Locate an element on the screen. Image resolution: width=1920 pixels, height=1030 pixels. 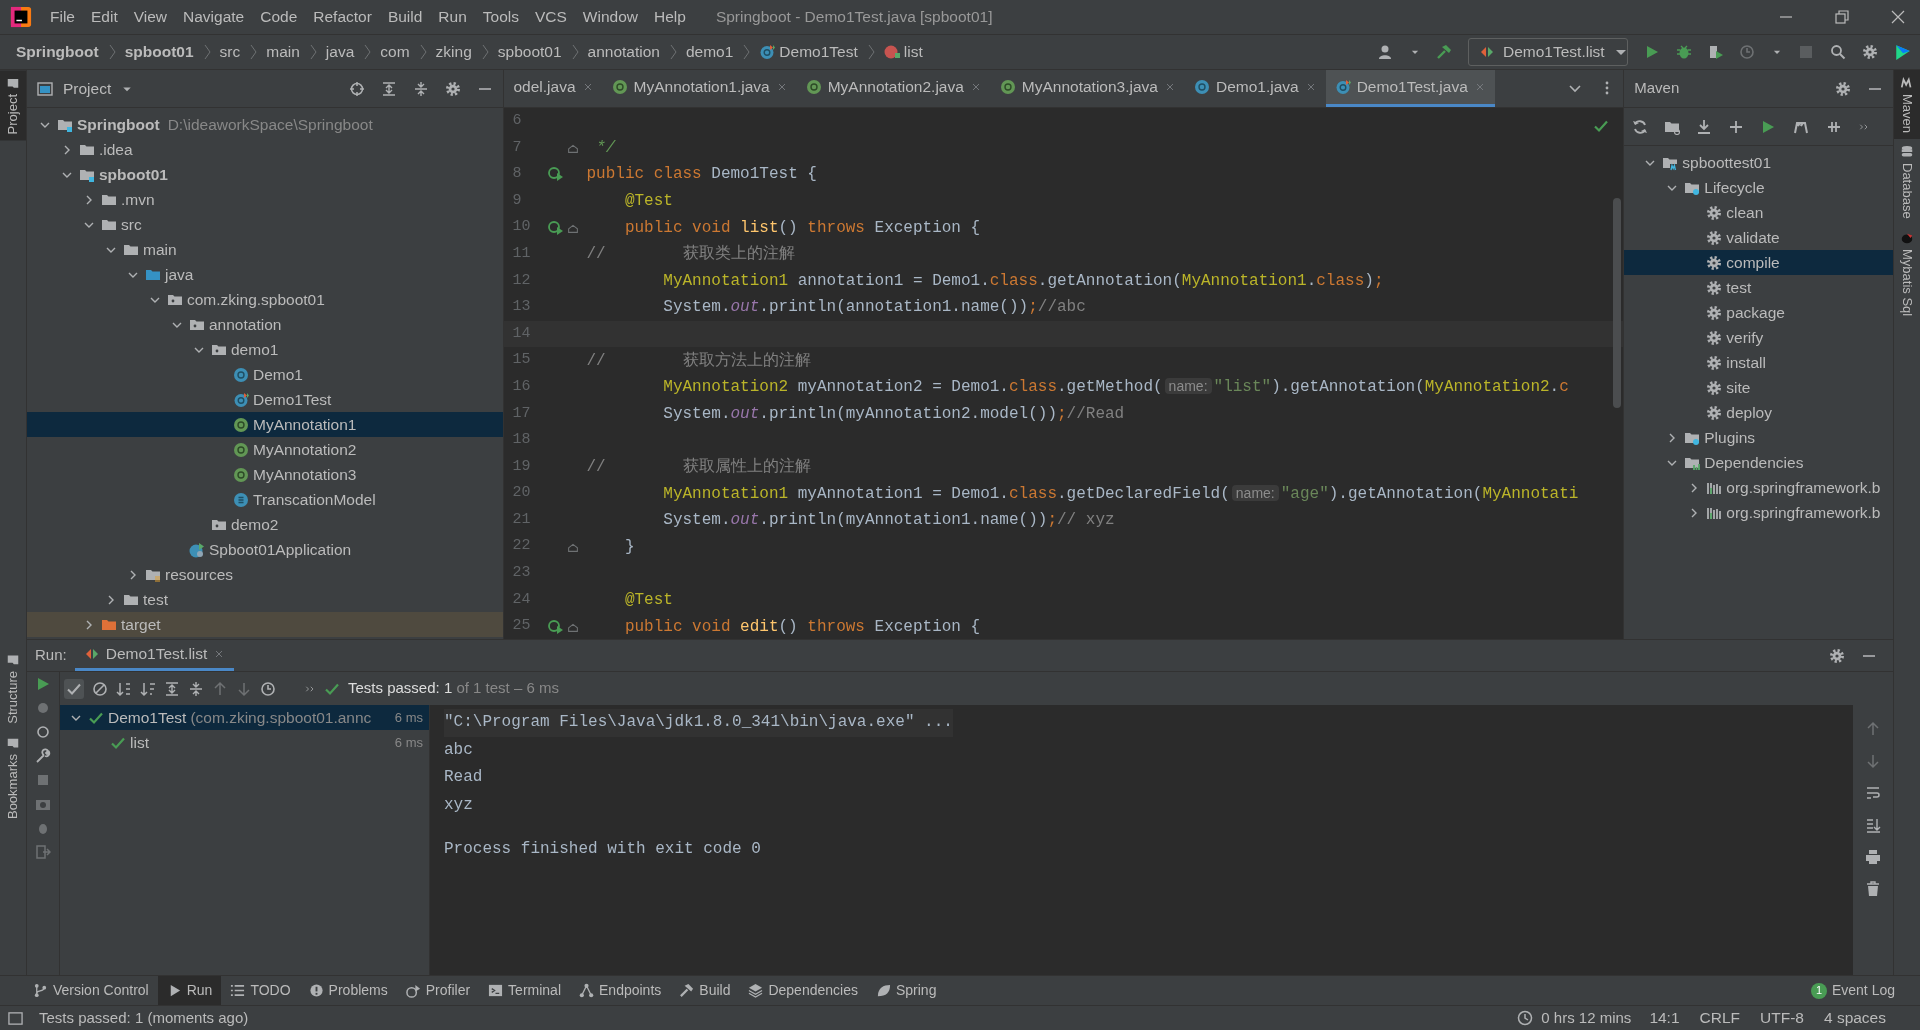
session-tab: Demo1Test.list is located at coordinates (154, 655).